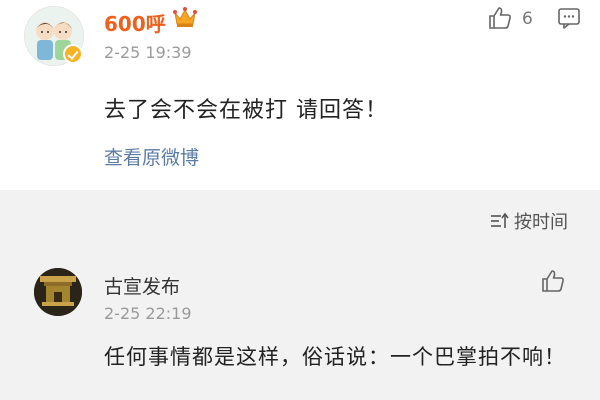 The width and height of the screenshot is (600, 400). What do you see at coordinates (569, 18) in the screenshot?
I see `comment-icon` at bounding box center [569, 18].